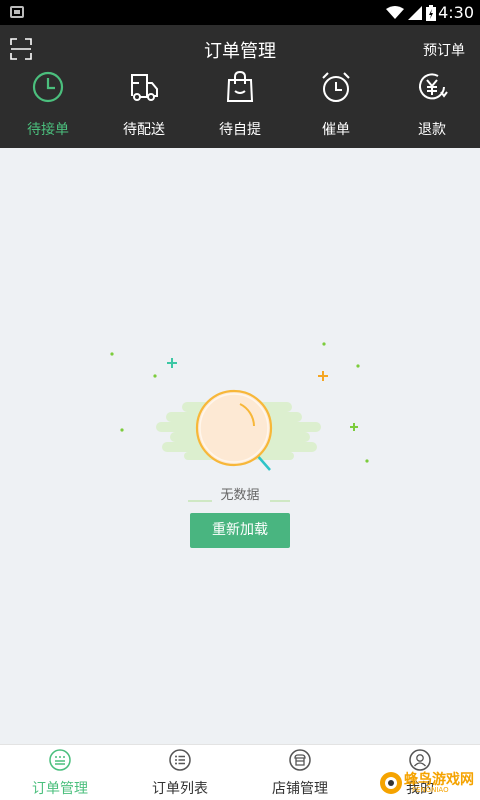 This screenshot has width=480, height=800. Describe the element at coordinates (144, 109) in the screenshot. I see `tab-pending-delivery: 待配送` at that location.